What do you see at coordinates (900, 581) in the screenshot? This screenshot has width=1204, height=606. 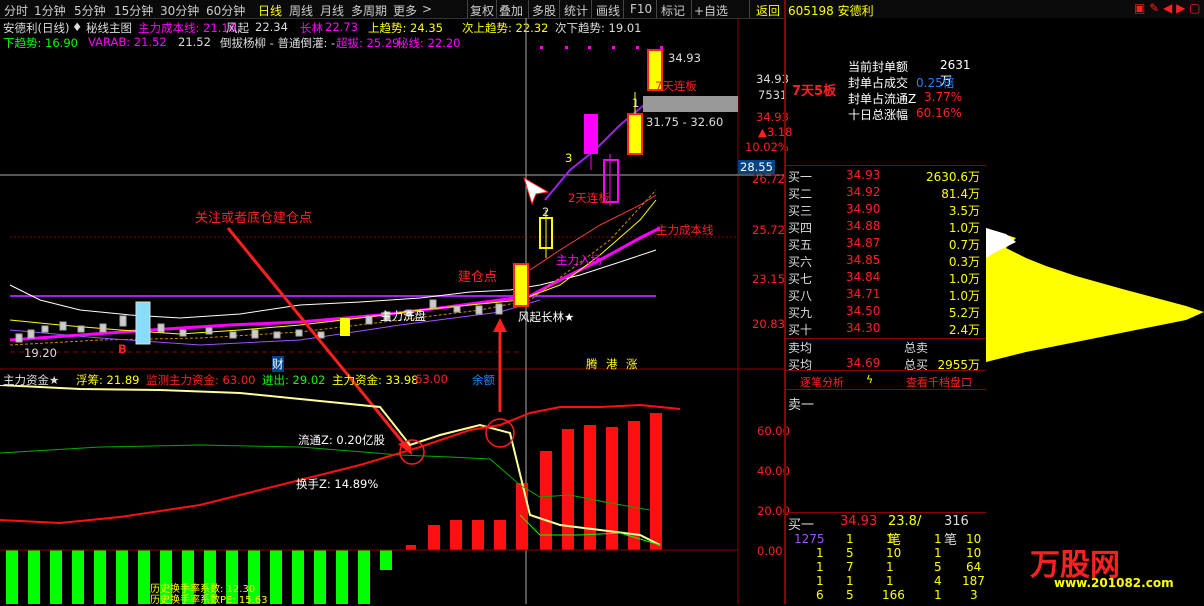 I see `queue-row: 1 1 1 4 187` at bounding box center [900, 581].